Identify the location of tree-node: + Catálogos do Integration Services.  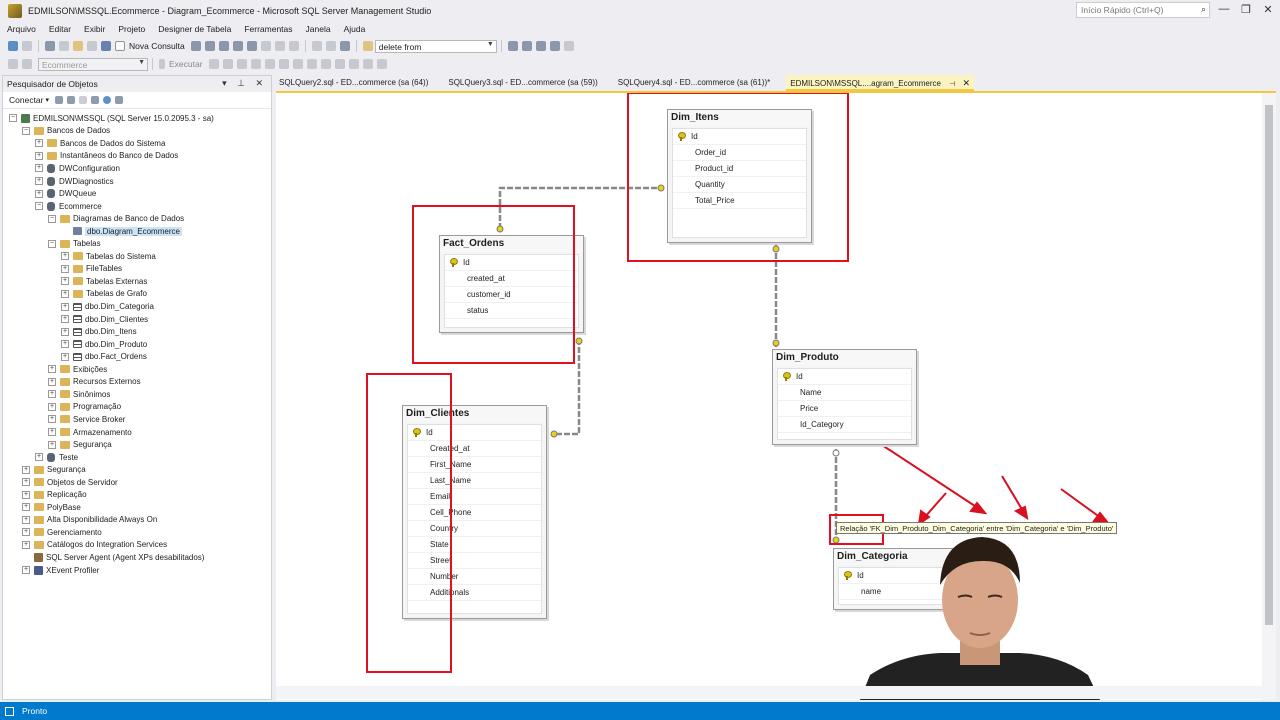
(94, 545).